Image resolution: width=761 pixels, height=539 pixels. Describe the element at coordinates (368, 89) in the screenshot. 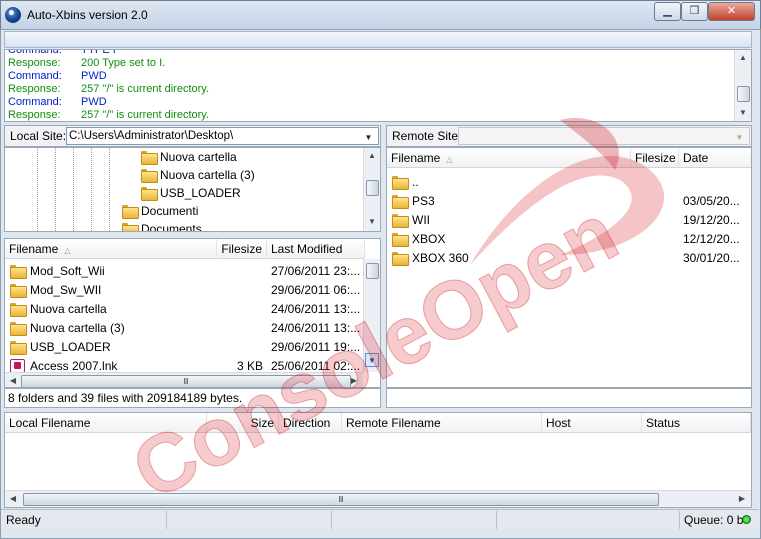

I see `log-line: Response: 257 "/" is current directory.` at that location.